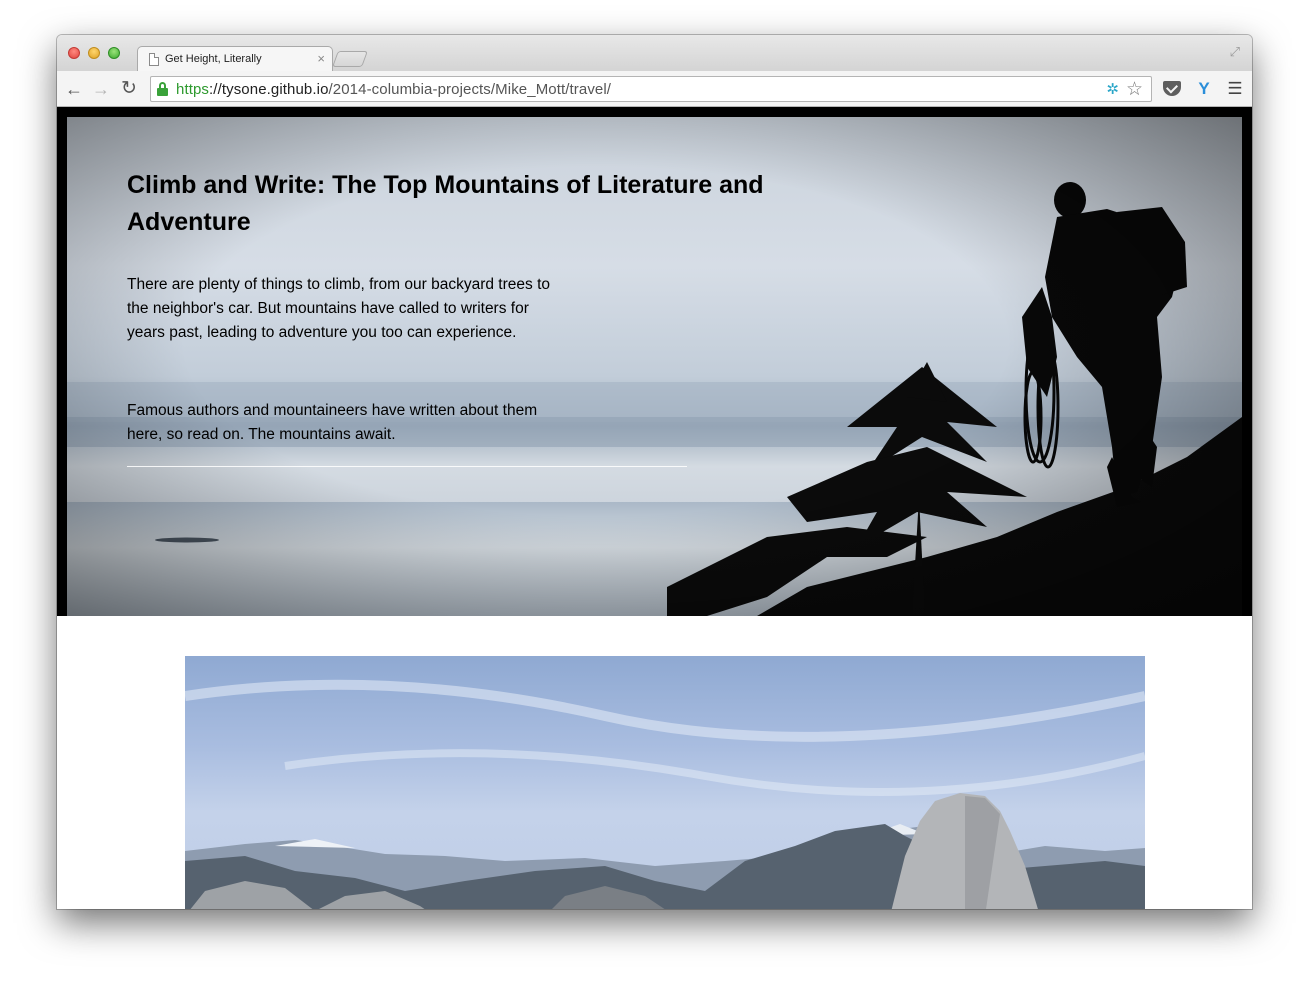  What do you see at coordinates (154, 59) in the screenshot?
I see `document-icon` at bounding box center [154, 59].